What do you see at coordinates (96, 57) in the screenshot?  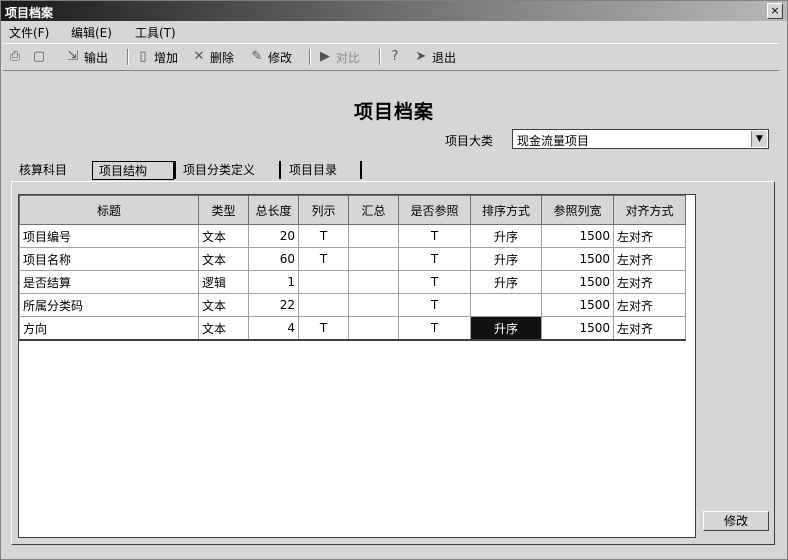 I see `export-label: 输出` at bounding box center [96, 57].